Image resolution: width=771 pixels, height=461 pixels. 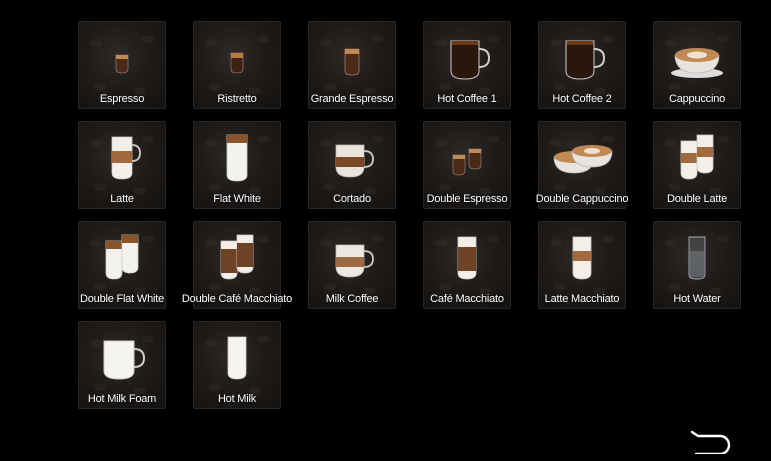 I want to click on espresso-cup-icon, so click(x=122, y=64).